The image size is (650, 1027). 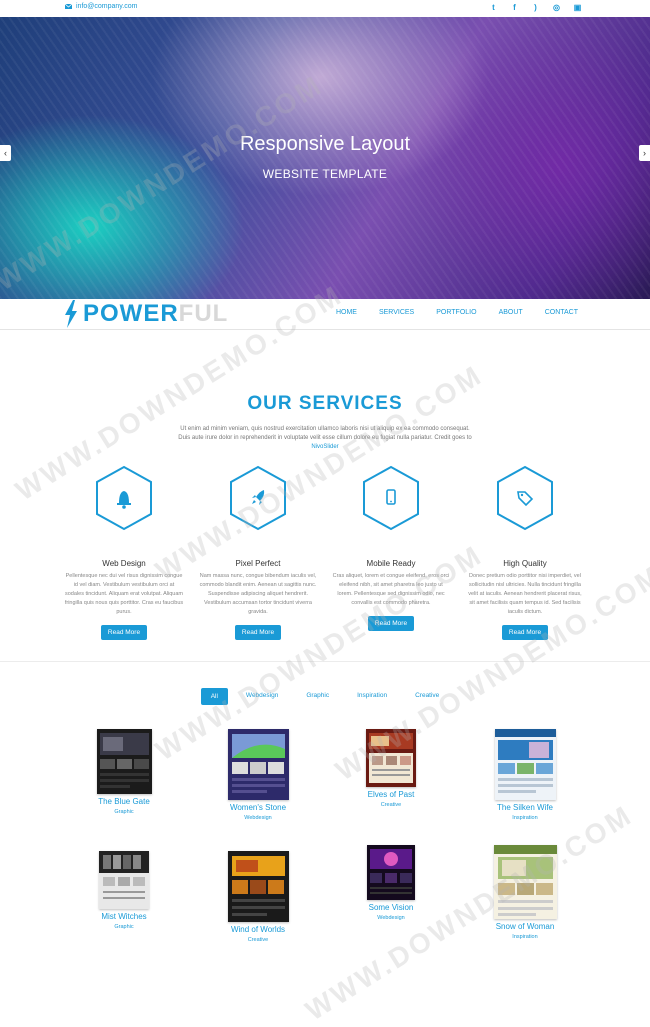 I want to click on slider-prev-button: ‹, so click(x=5, y=153).